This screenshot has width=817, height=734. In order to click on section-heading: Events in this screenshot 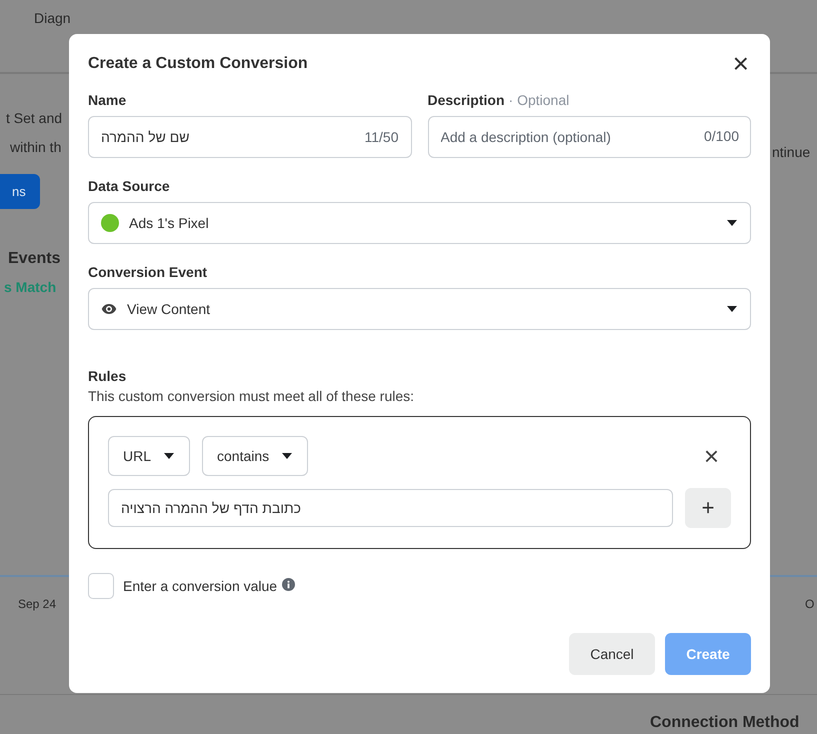, I will do `click(34, 259)`.